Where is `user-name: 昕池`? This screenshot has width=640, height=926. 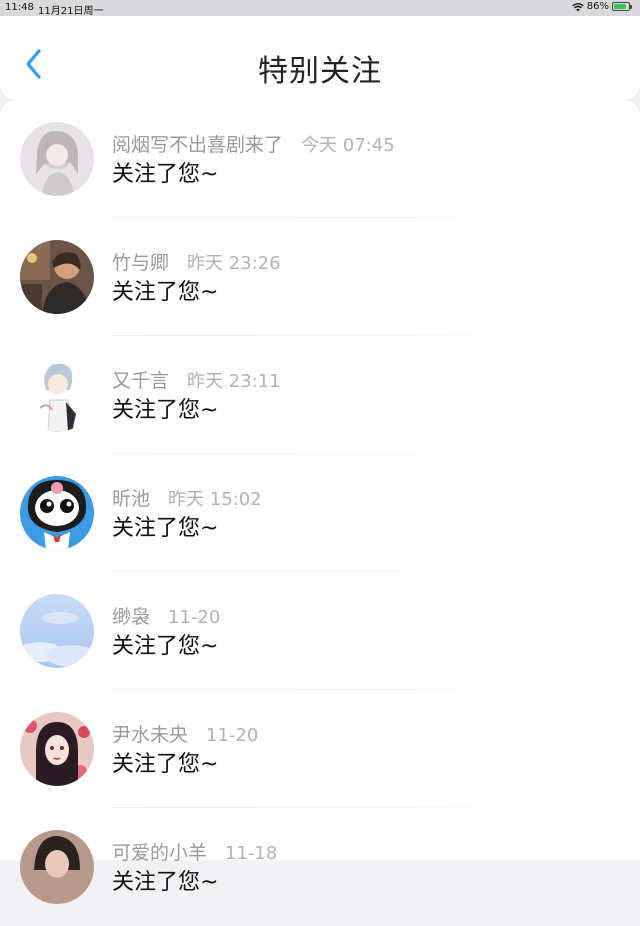 user-name: 昕池 is located at coordinates (131, 499).